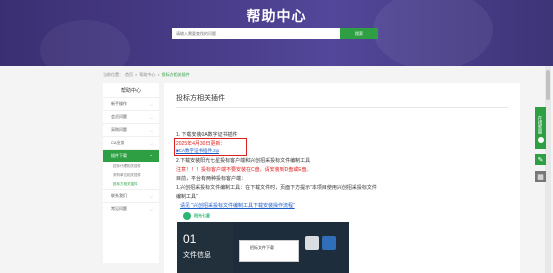  Describe the element at coordinates (131, 103) in the screenshot. I see `sidebar-item-newbie: 新手操作 ⌵` at that location.